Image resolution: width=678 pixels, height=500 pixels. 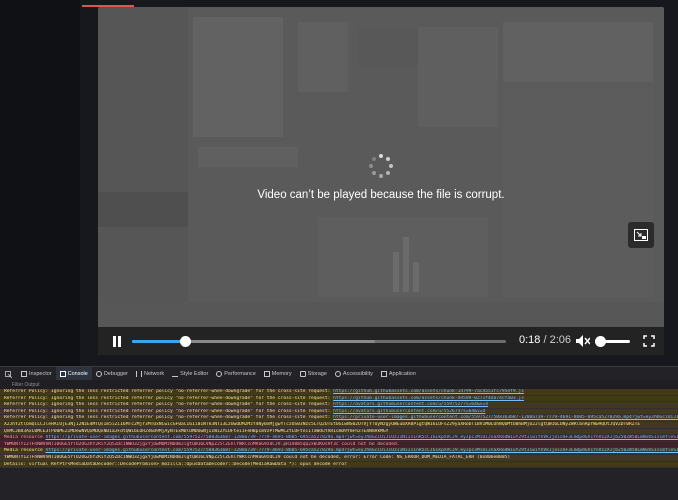 I want to click on application-icon, so click(x=383, y=374).